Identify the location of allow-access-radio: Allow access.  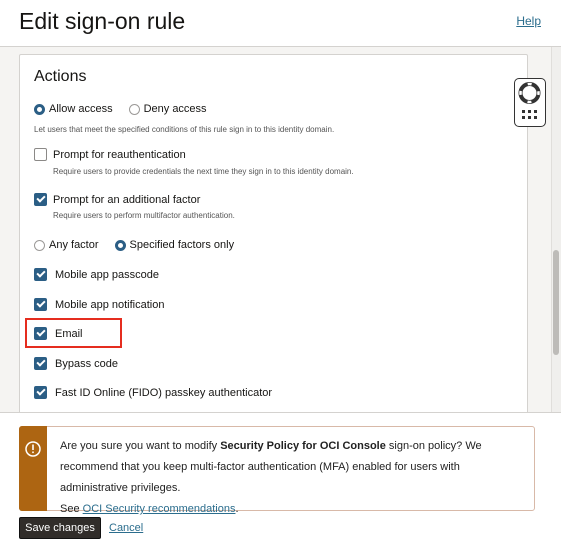
(73, 109).